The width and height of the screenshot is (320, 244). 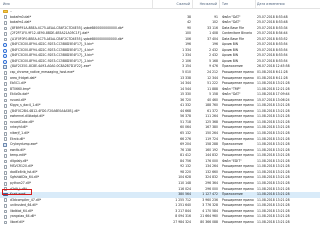 I want to click on folder-up-icon, so click(x=5, y=12).